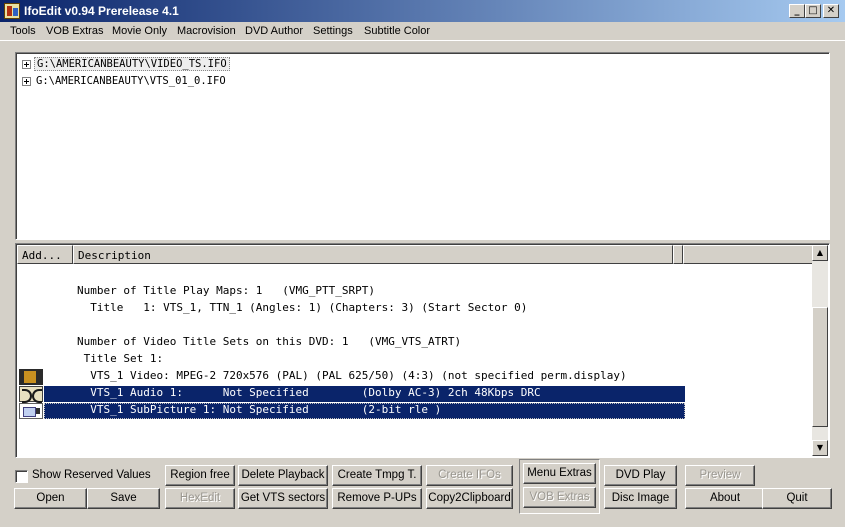  What do you see at coordinates (200, 475) in the screenshot?
I see `region-free-button: Region free` at bounding box center [200, 475].